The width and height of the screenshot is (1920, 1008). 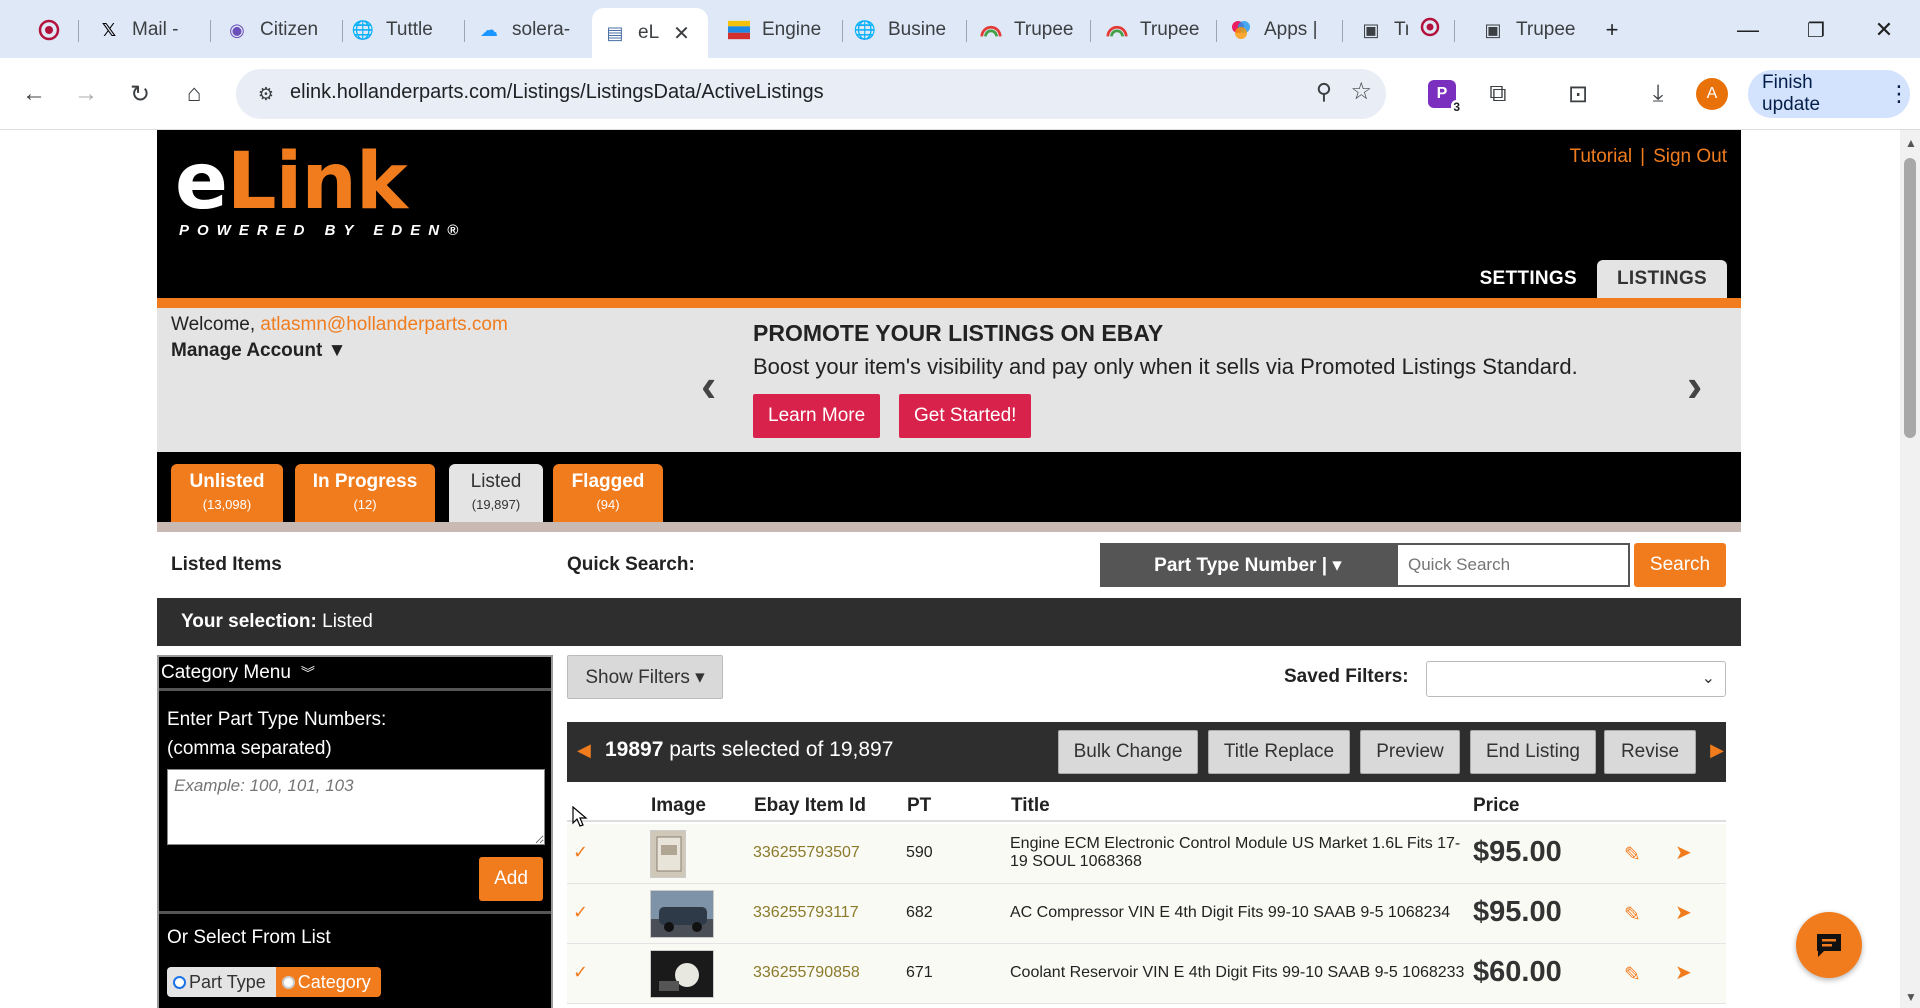 What do you see at coordinates (1748, 30) in the screenshot?
I see `minimize-icon: —` at bounding box center [1748, 30].